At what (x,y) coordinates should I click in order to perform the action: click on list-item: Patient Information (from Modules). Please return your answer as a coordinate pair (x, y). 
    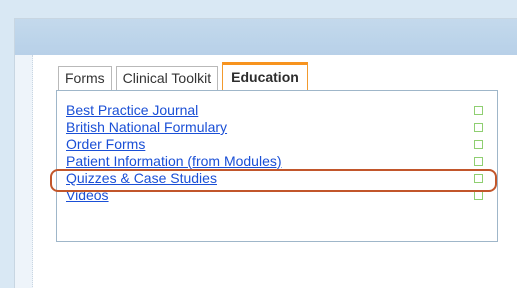
    Looking at the image, I should click on (278, 161).